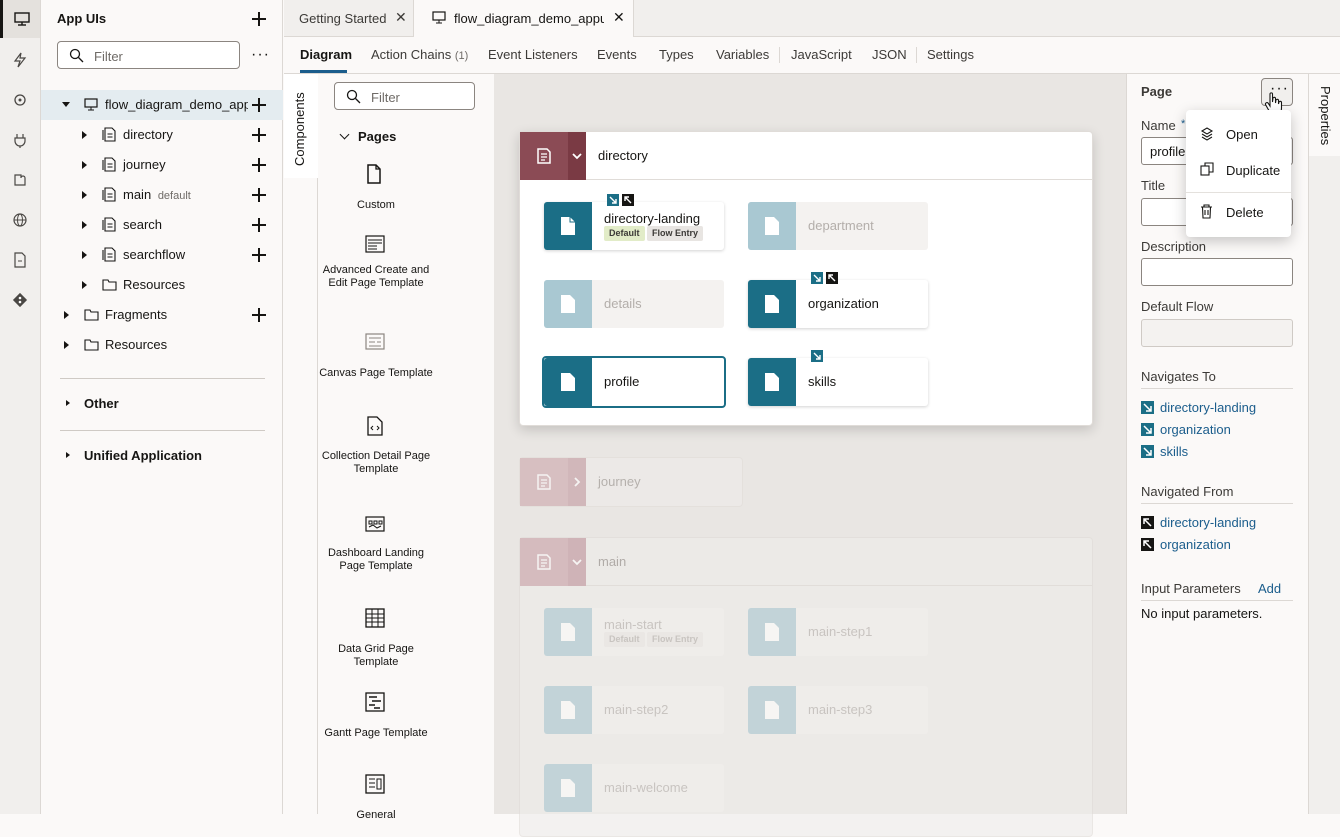  I want to click on subtab-settings: Settings, so click(950, 54).